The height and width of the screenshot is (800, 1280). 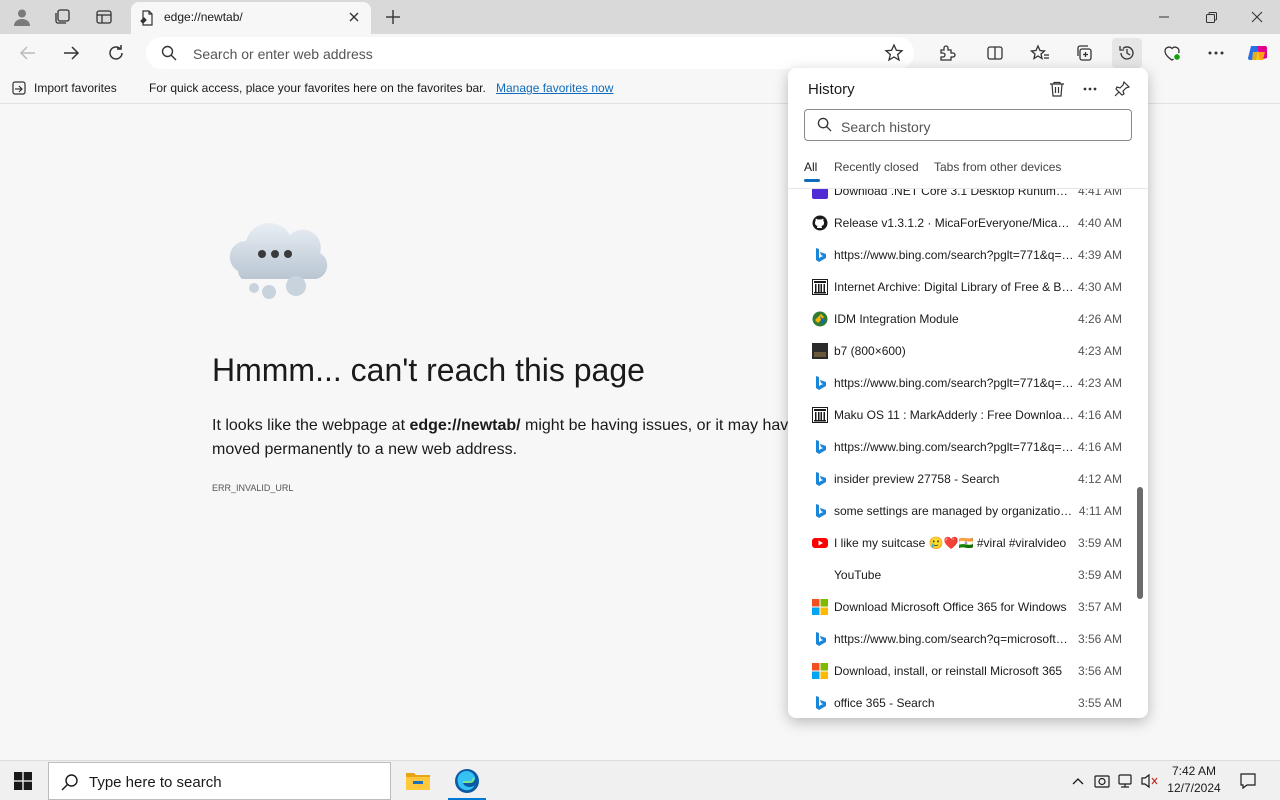 I want to click on notifications-icon, so click(x=1248, y=781).